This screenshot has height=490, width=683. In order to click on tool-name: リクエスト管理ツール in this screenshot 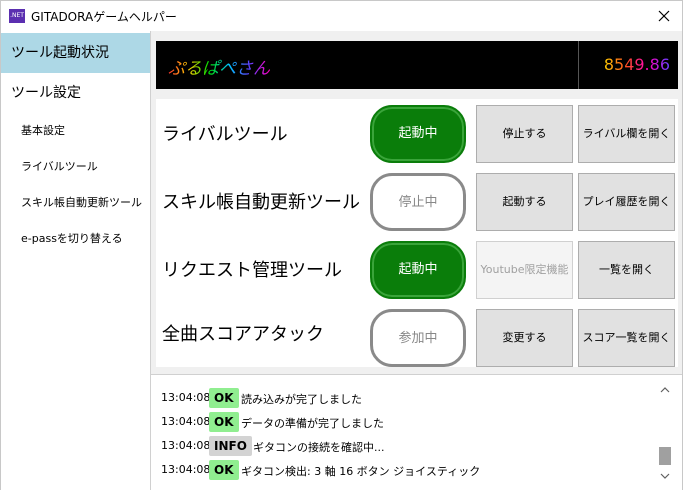, I will do `click(252, 270)`.